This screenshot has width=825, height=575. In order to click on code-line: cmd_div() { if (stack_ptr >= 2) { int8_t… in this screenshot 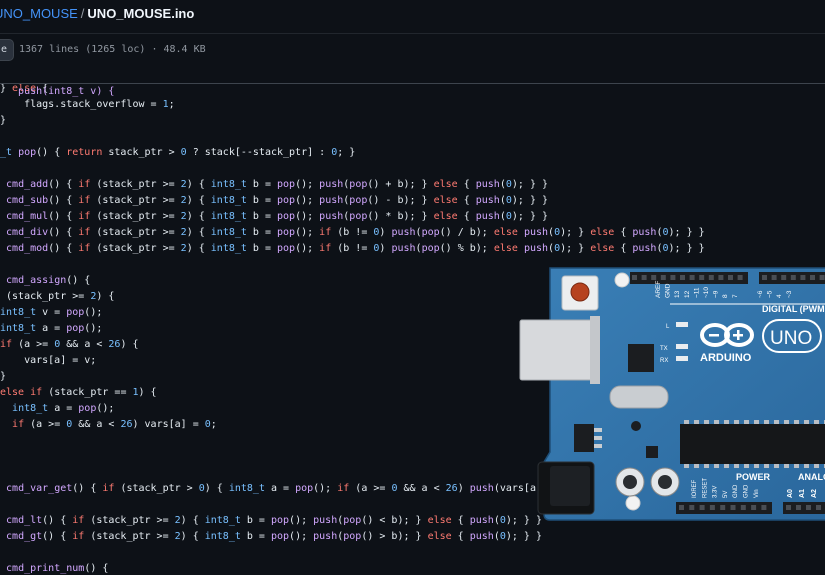, I will do `click(355, 232)`.